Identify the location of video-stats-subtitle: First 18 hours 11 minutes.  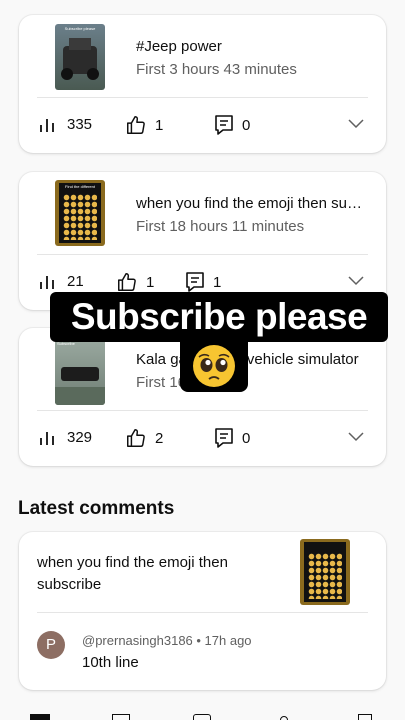
(220, 226).